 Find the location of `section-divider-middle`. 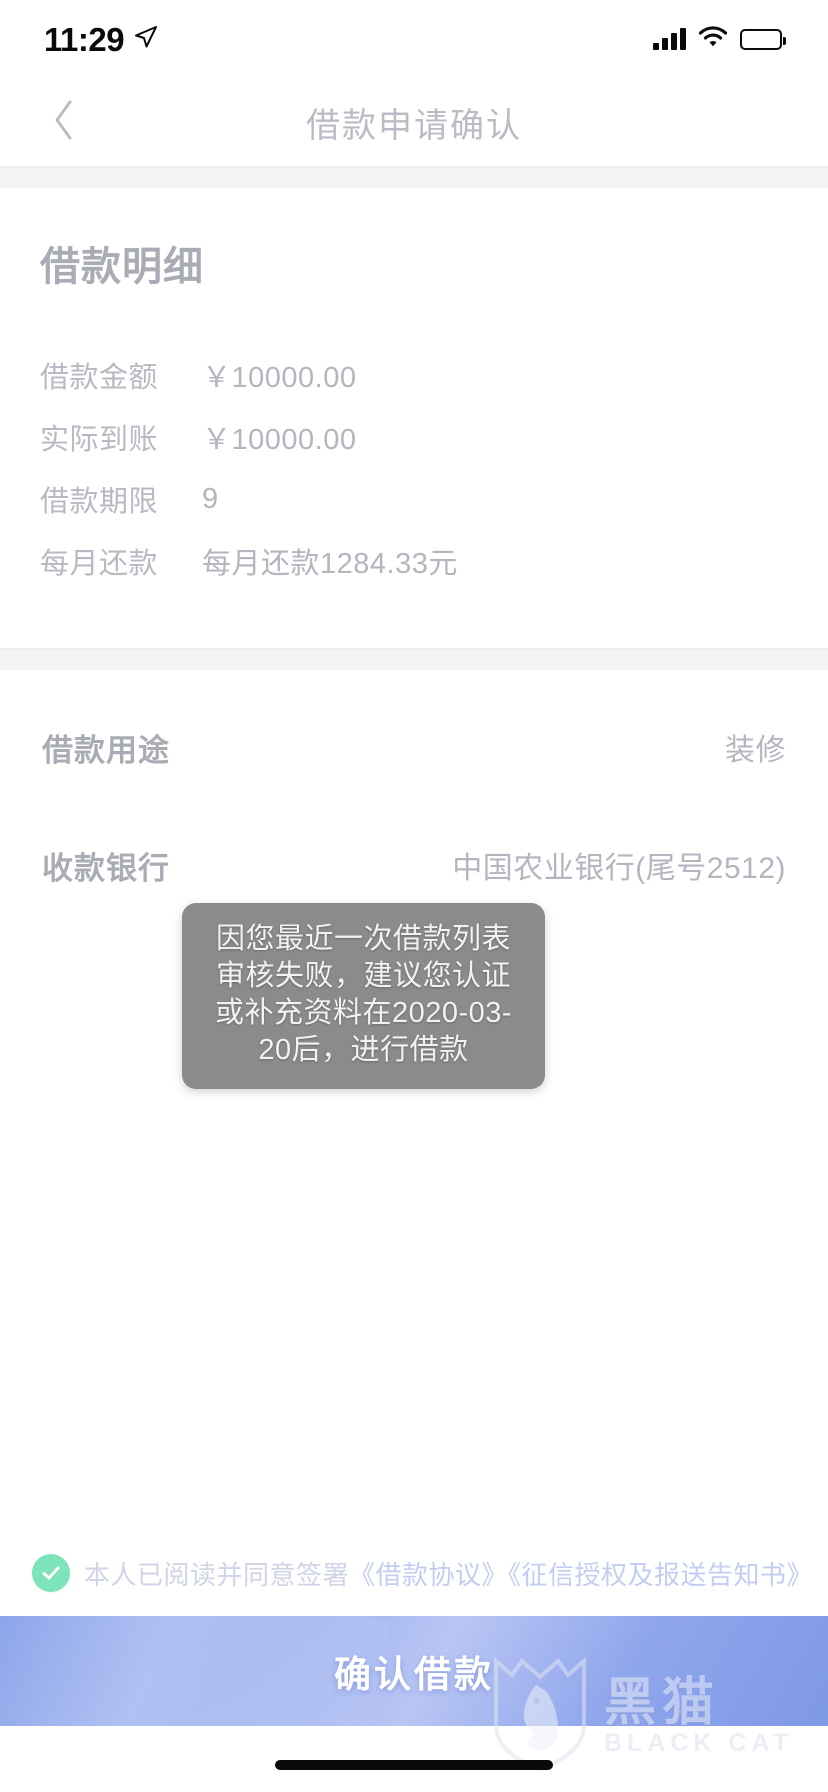

section-divider-middle is located at coordinates (414, 659).